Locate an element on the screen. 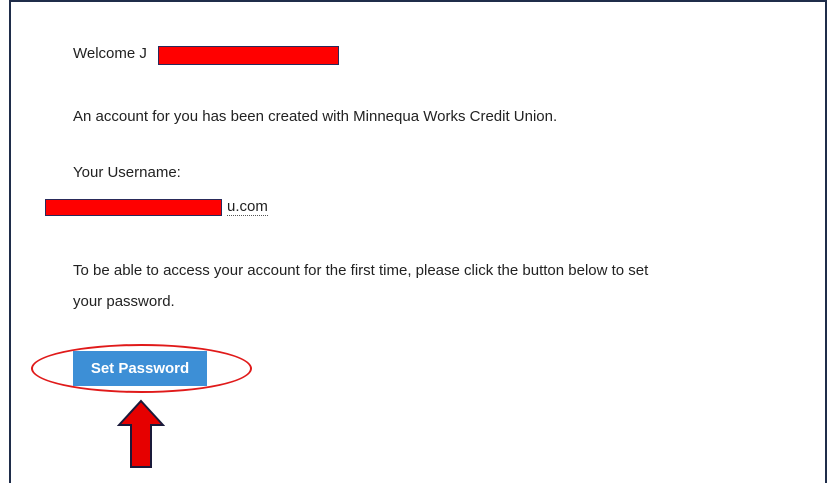 This screenshot has width=827, height=483. username-label: Your Username: is located at coordinates (127, 172).